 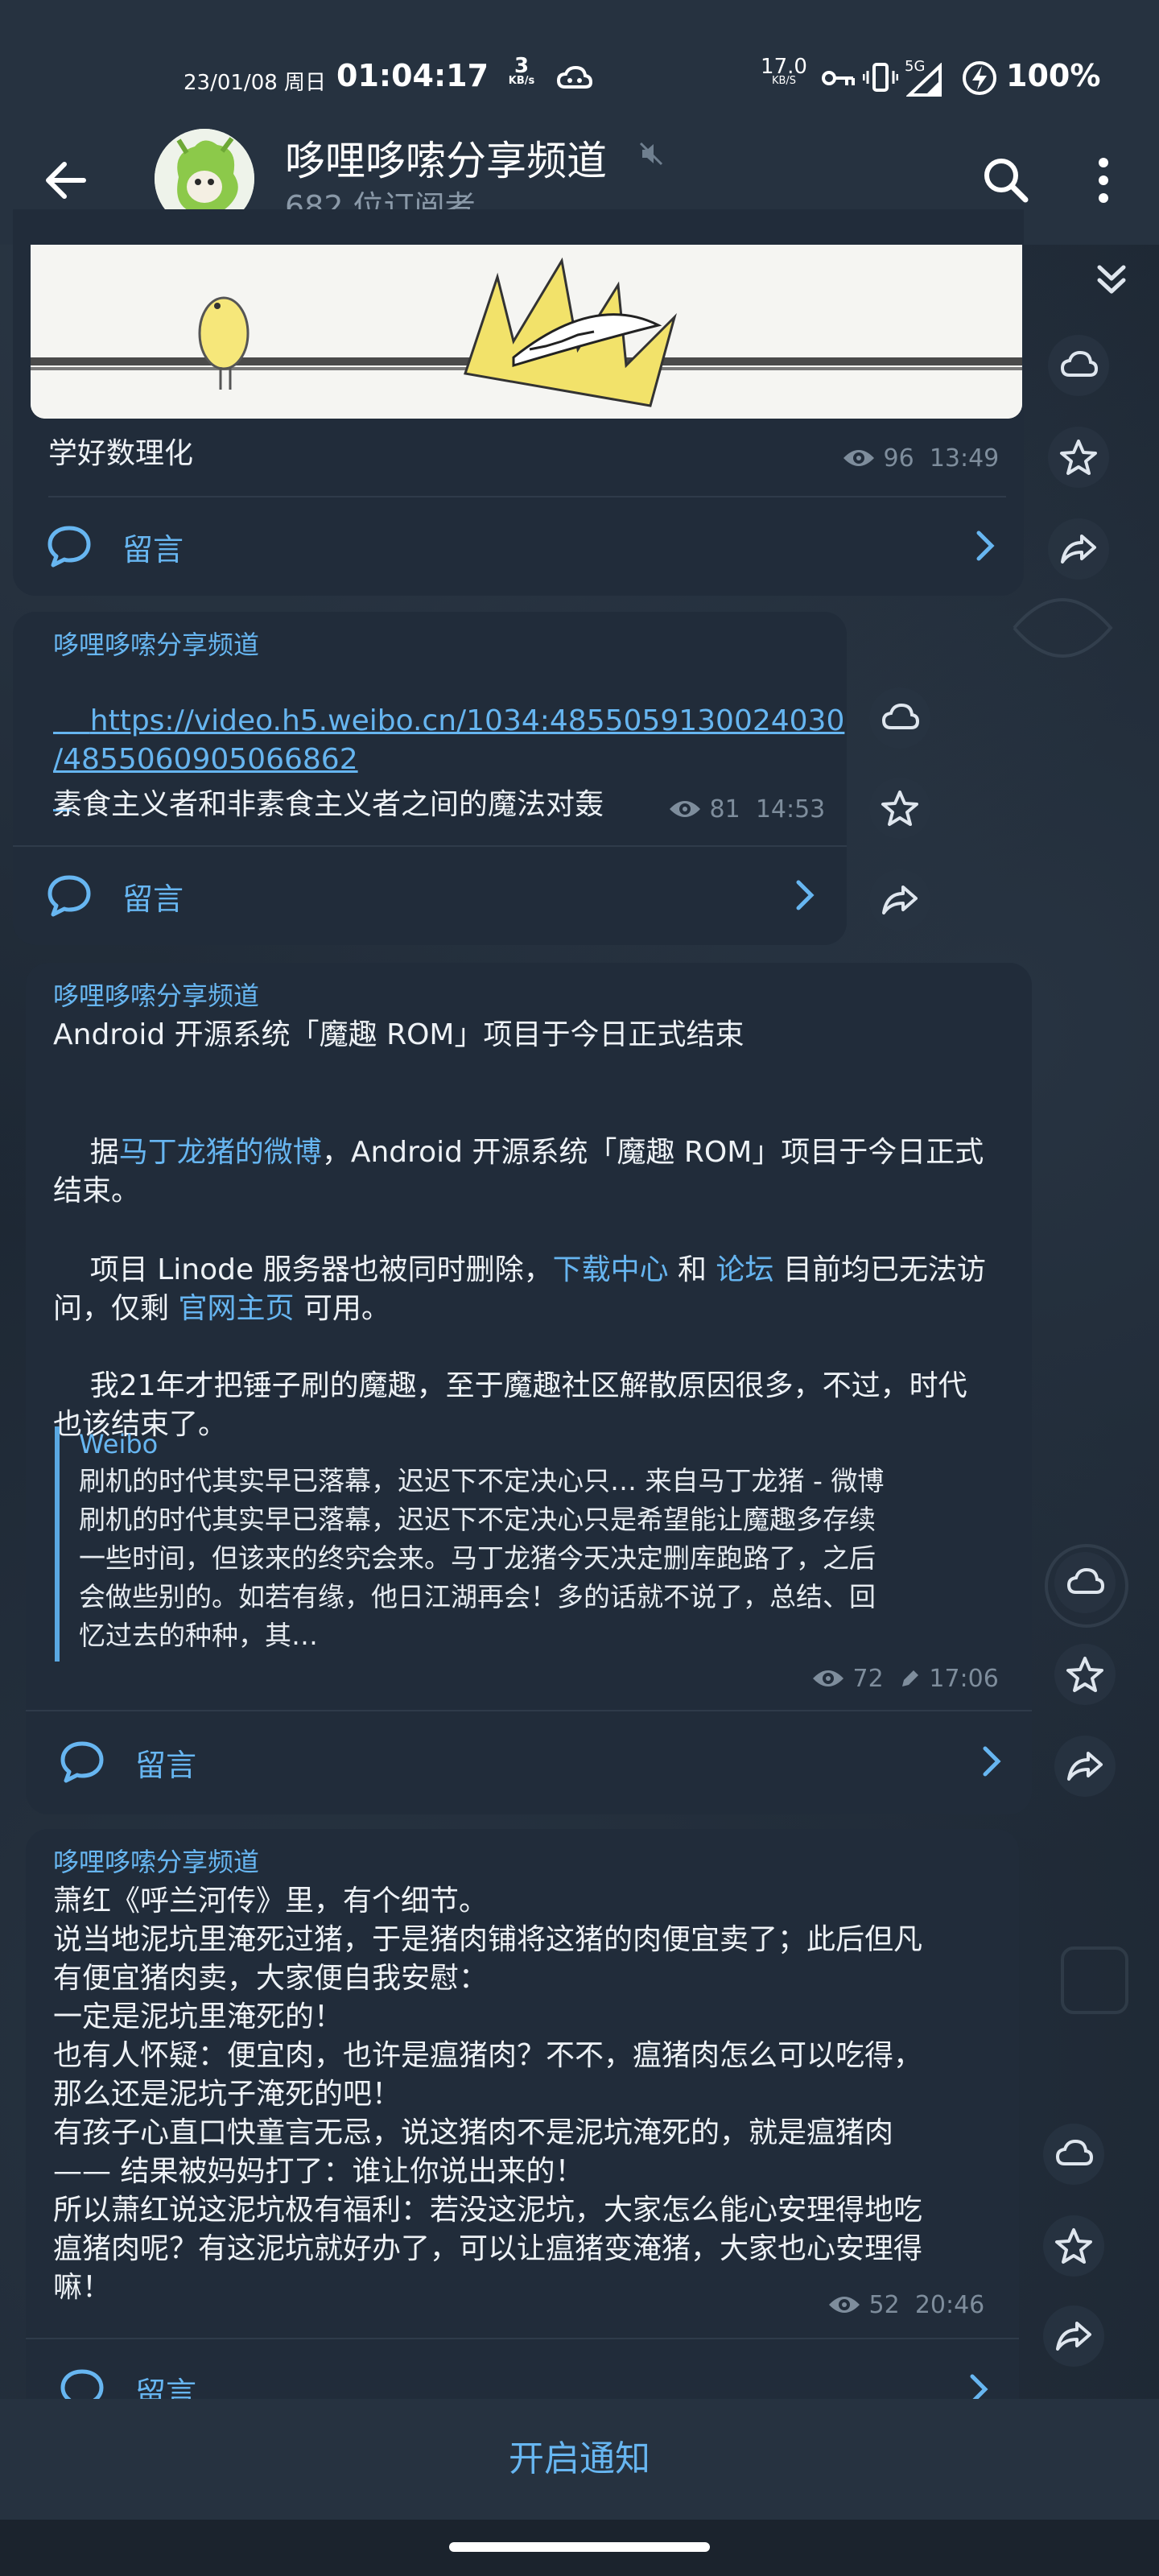 What do you see at coordinates (949, 2305) in the screenshot?
I see `message-time: 20:46` at bounding box center [949, 2305].